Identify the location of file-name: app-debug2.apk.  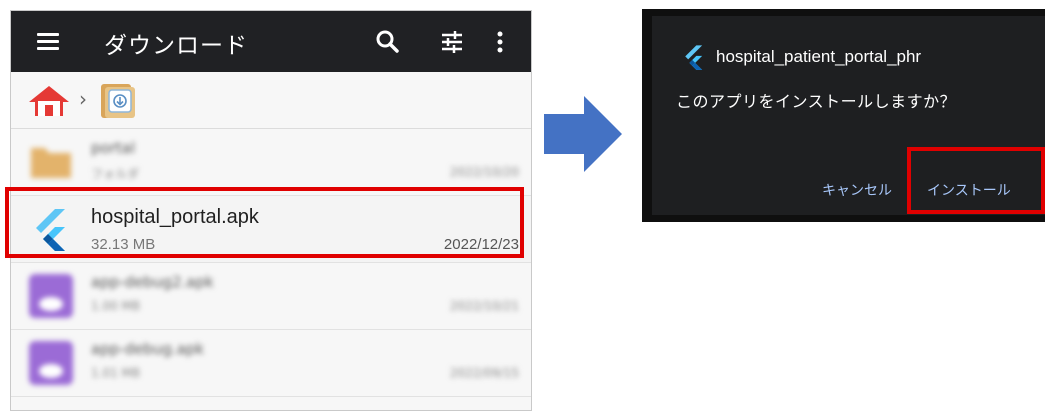
(152, 282).